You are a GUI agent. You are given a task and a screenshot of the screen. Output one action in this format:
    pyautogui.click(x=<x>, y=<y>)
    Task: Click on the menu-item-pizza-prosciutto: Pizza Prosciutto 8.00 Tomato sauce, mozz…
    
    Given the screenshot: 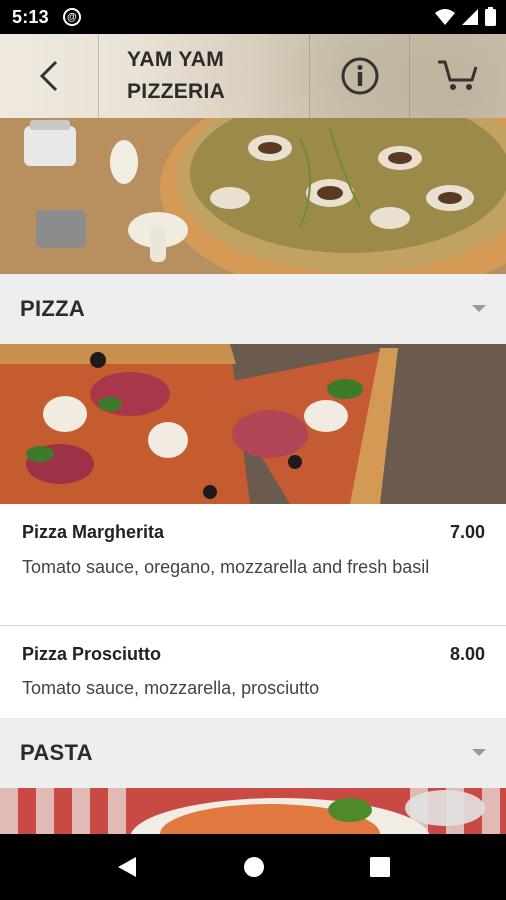 What is the action you would take?
    pyautogui.click(x=253, y=672)
    